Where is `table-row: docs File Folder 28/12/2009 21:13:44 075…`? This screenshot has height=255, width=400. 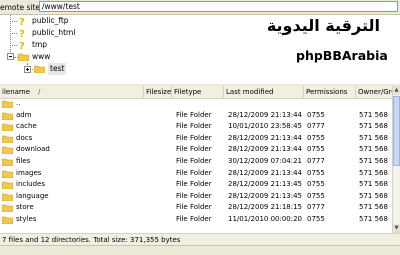 table-row: docs File Folder 28/12/2009 21:13:44 075… is located at coordinates (196, 139).